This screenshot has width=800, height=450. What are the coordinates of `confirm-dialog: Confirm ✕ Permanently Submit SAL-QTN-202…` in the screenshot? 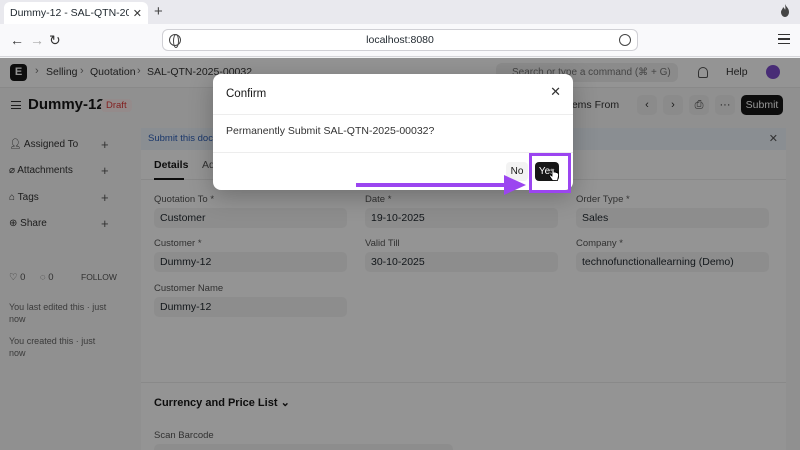 It's located at (393, 132).